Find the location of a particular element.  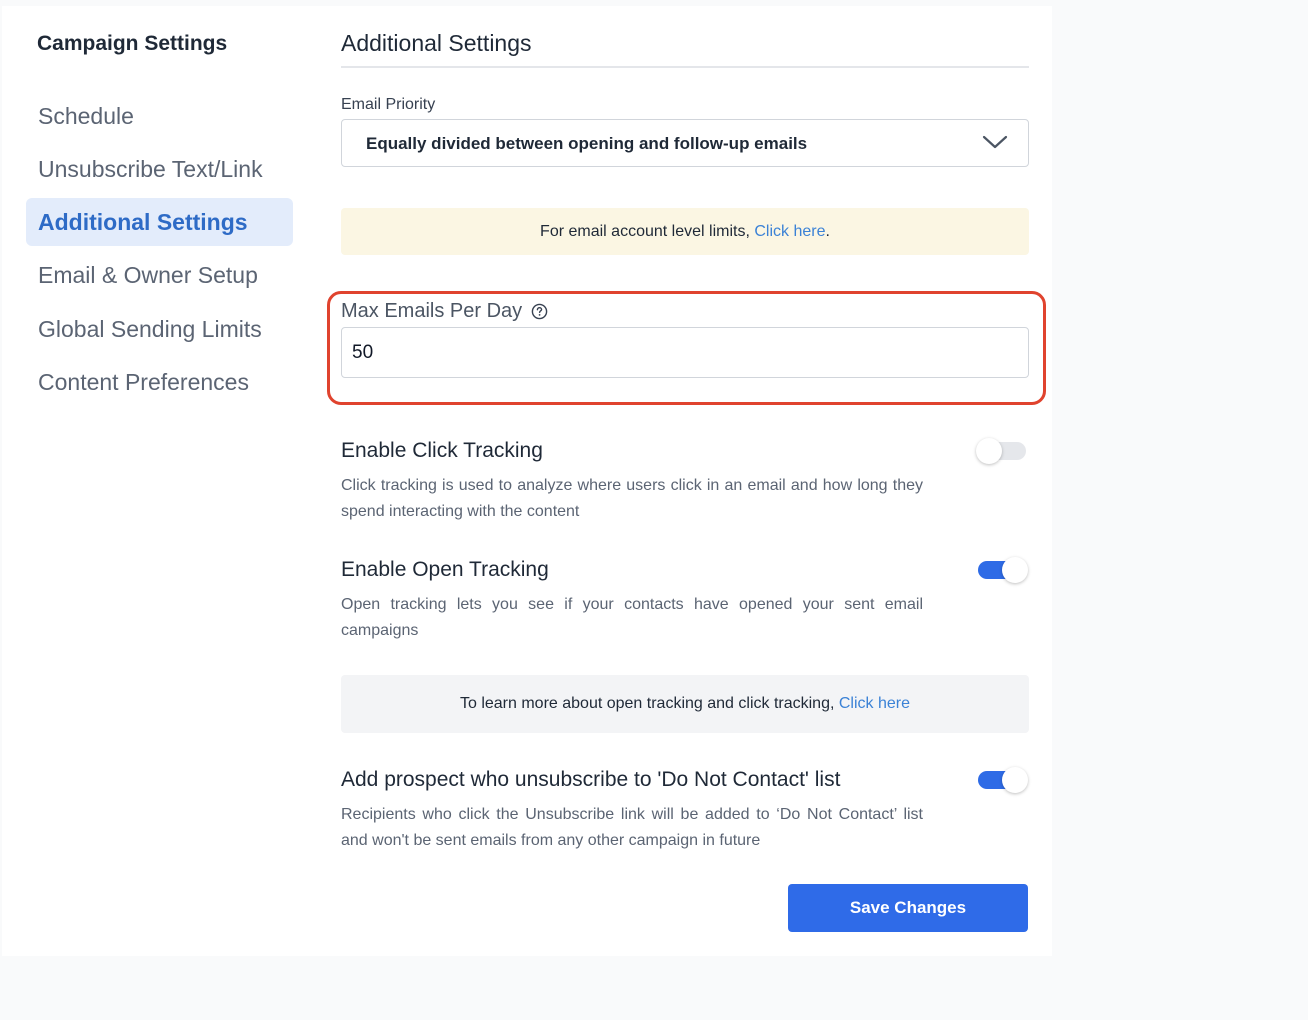

sidebar-item-additional-settings: Additional Settings is located at coordinates (159, 222).